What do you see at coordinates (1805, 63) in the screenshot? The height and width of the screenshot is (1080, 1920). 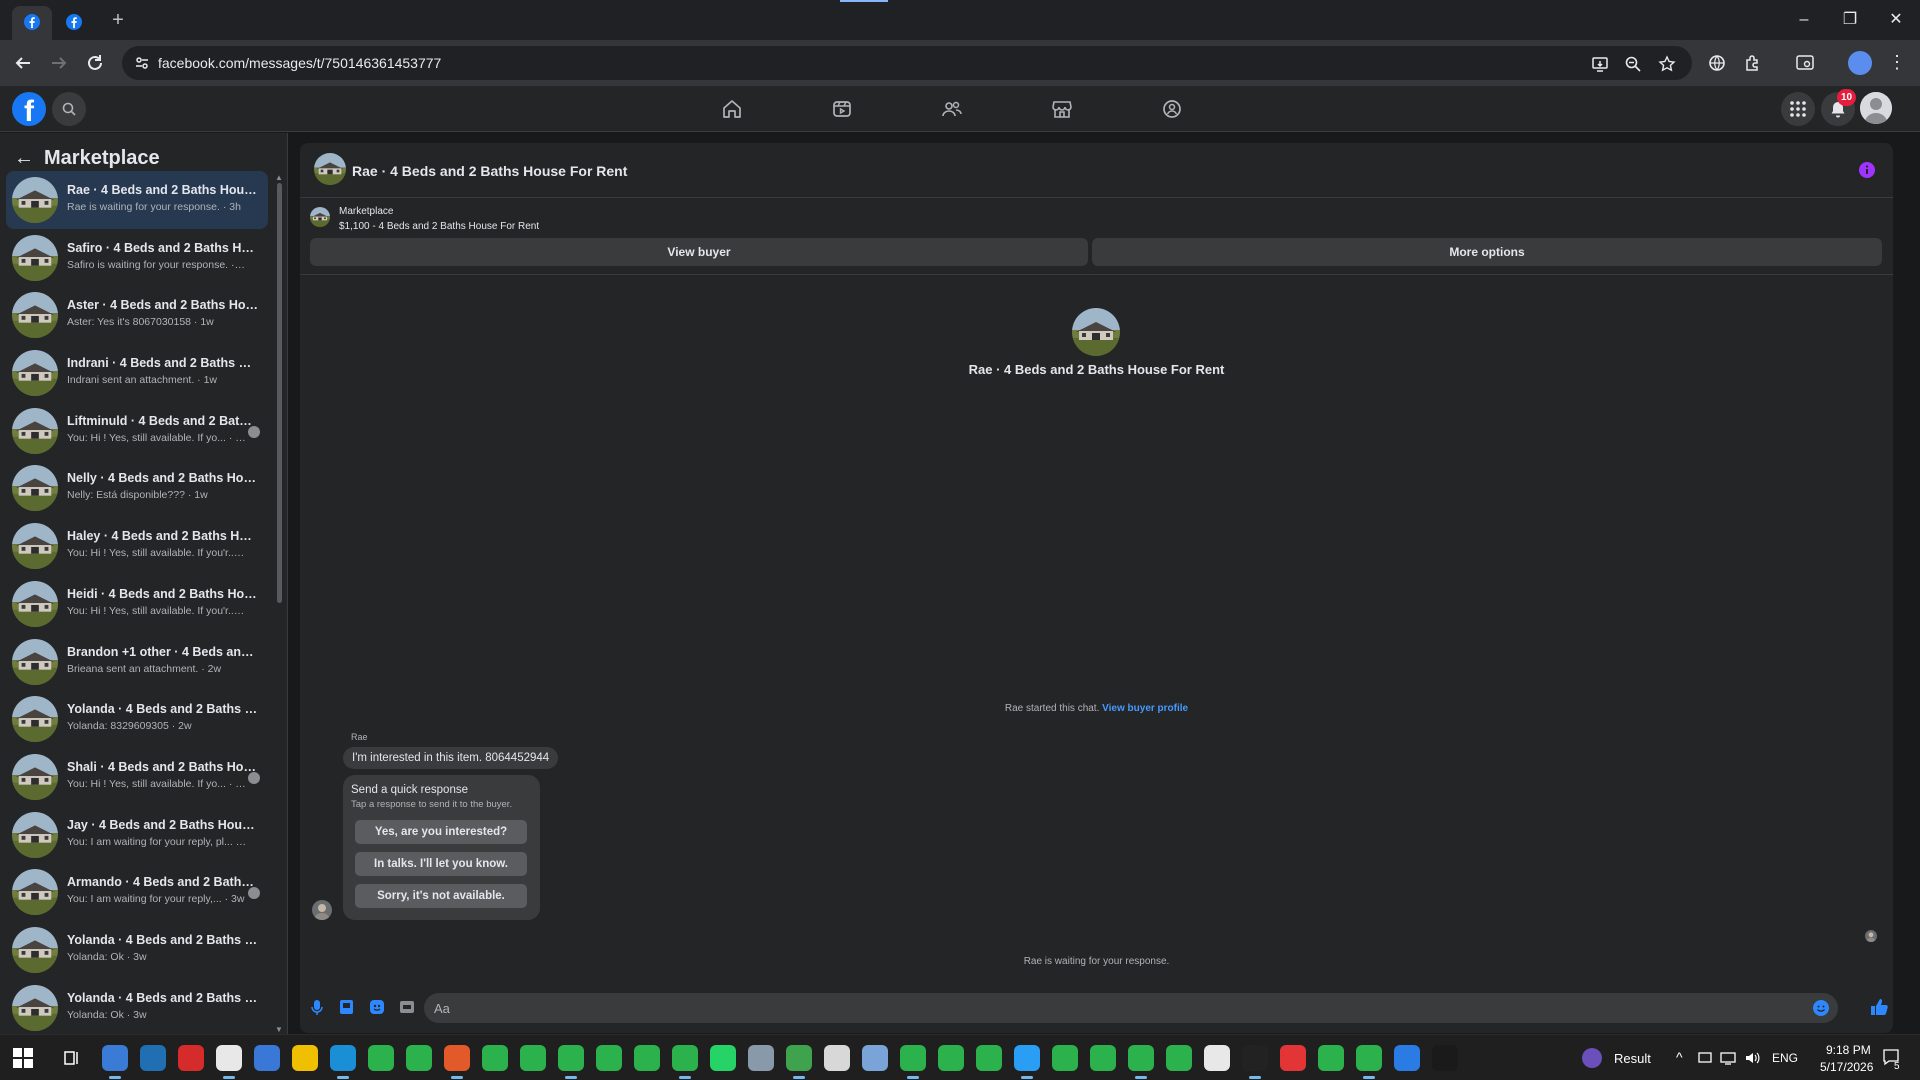 I see `side-panel-search-icon` at bounding box center [1805, 63].